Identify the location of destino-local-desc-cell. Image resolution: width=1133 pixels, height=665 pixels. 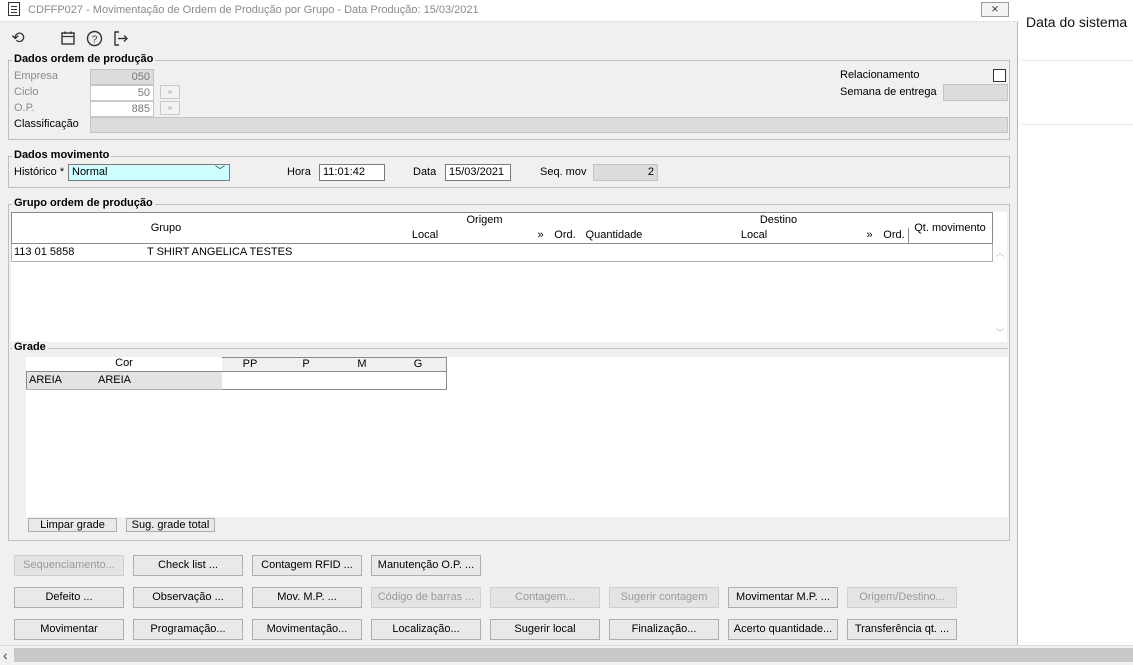
(782, 253).